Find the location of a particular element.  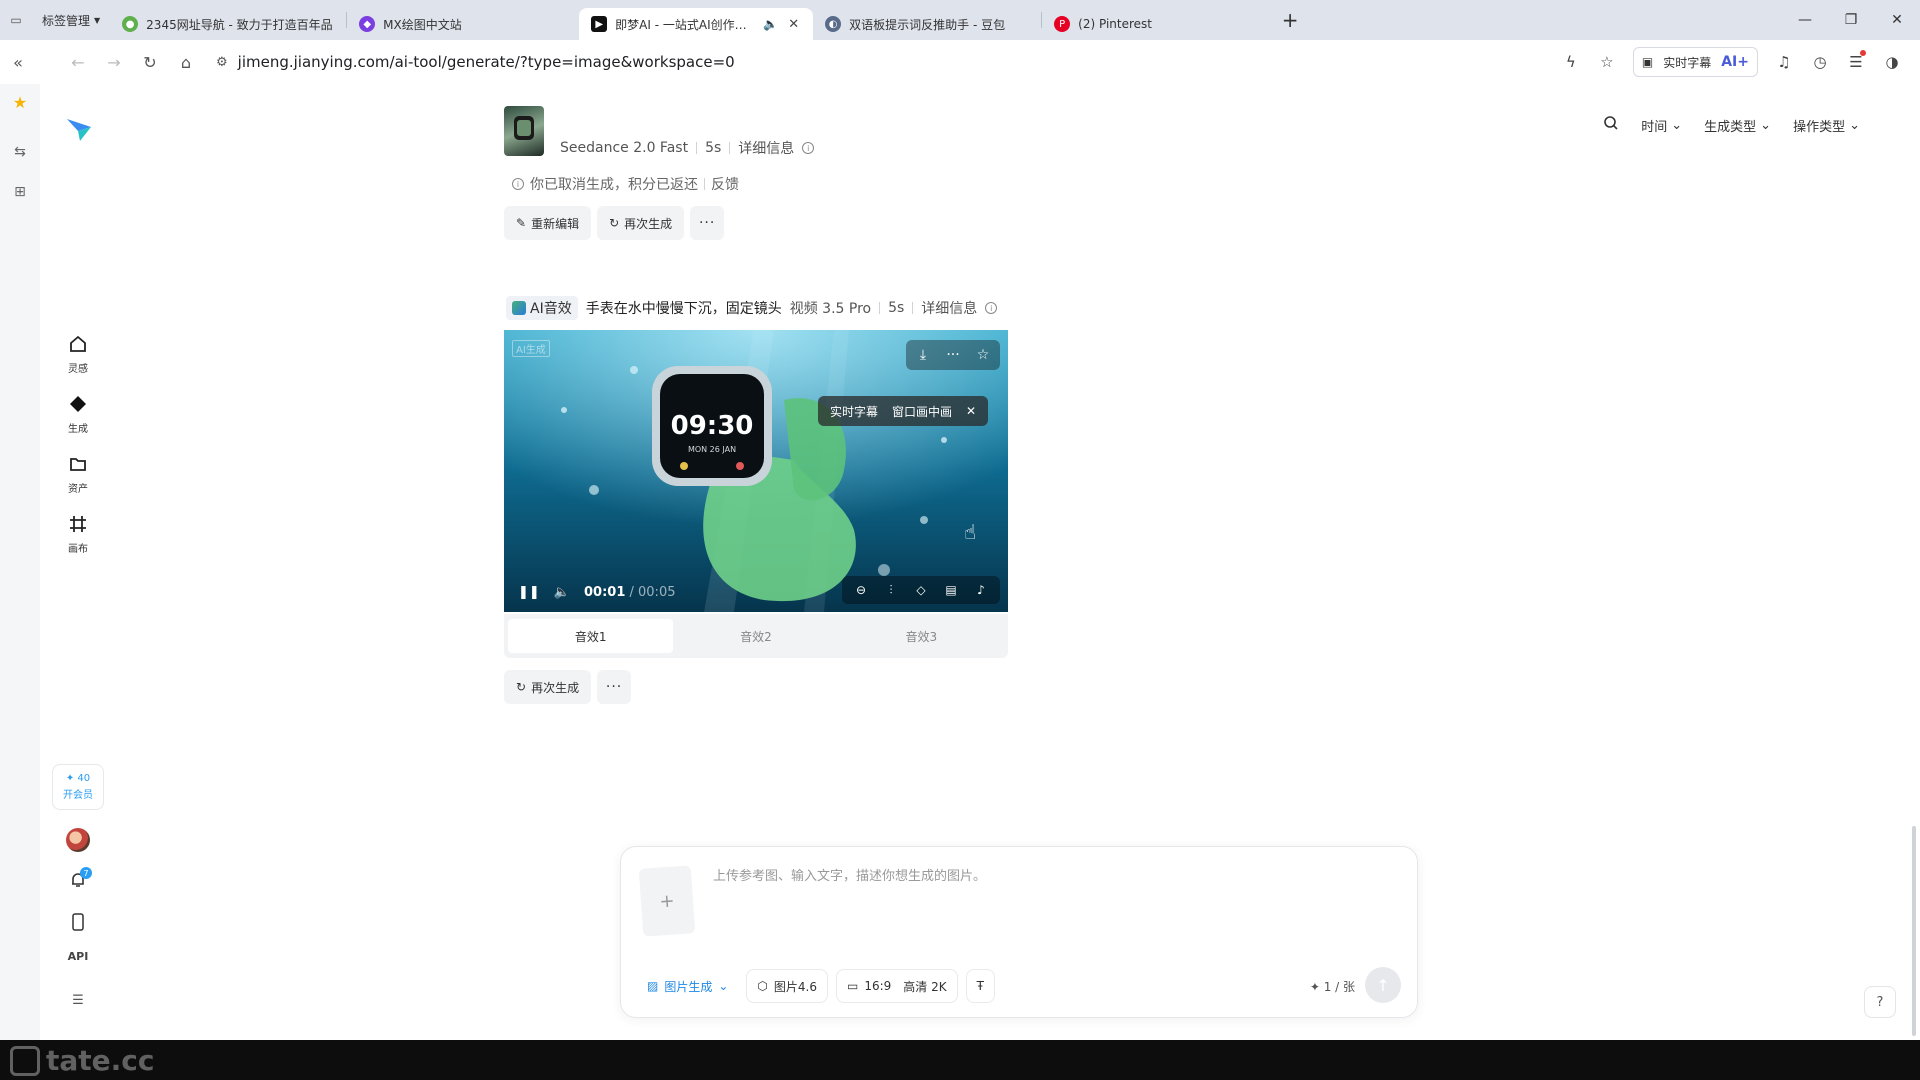

filter-generate-type: 生成类型 ⌄ is located at coordinates (1737, 125).